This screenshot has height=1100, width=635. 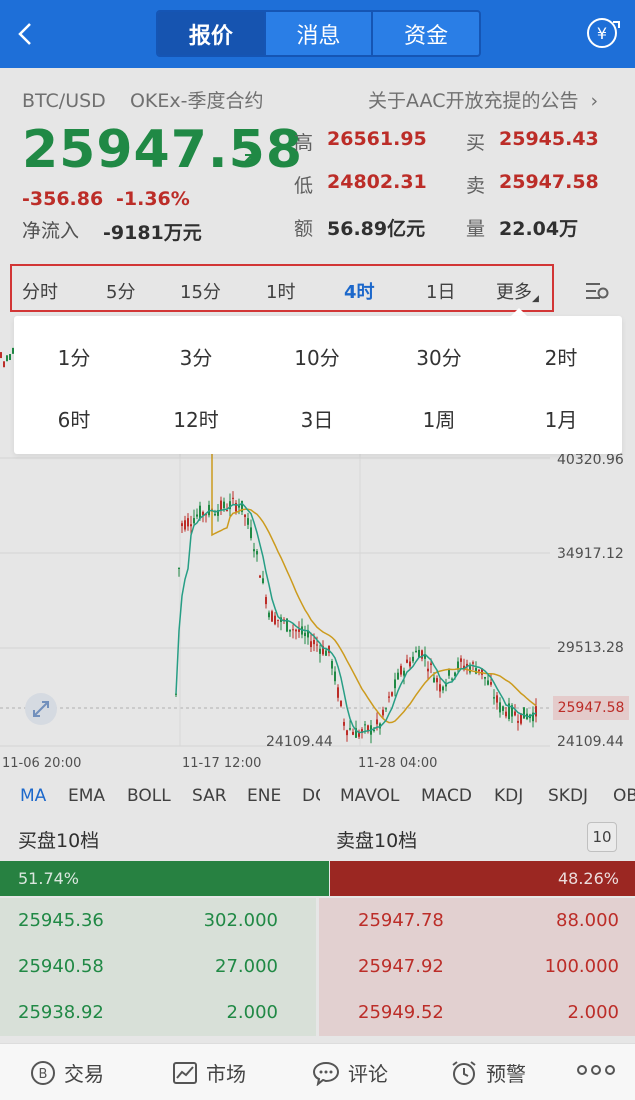 I want to click on indicator-ene: ENE, so click(x=264, y=796).